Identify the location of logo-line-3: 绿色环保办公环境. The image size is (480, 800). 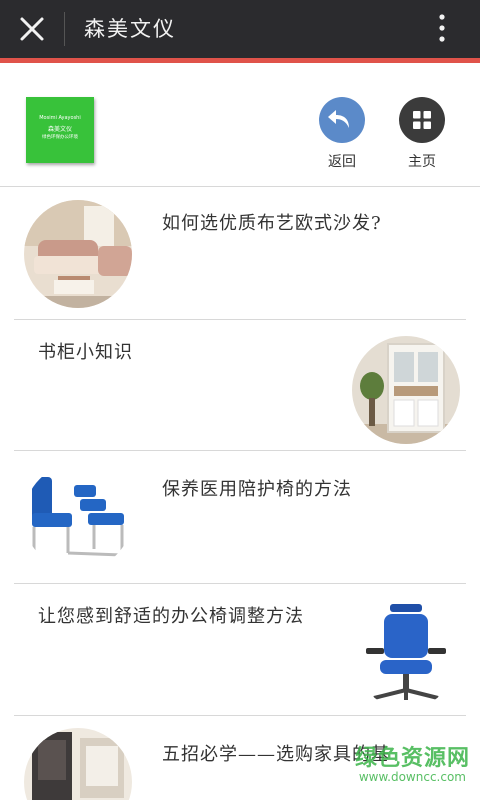
(60, 137).